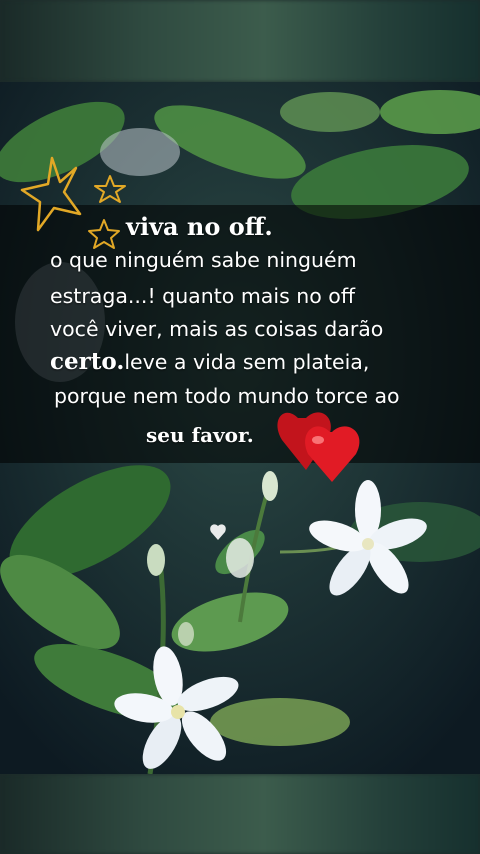 This screenshot has width=480, height=854. I want to click on post-title: viva no off., so click(199, 226).